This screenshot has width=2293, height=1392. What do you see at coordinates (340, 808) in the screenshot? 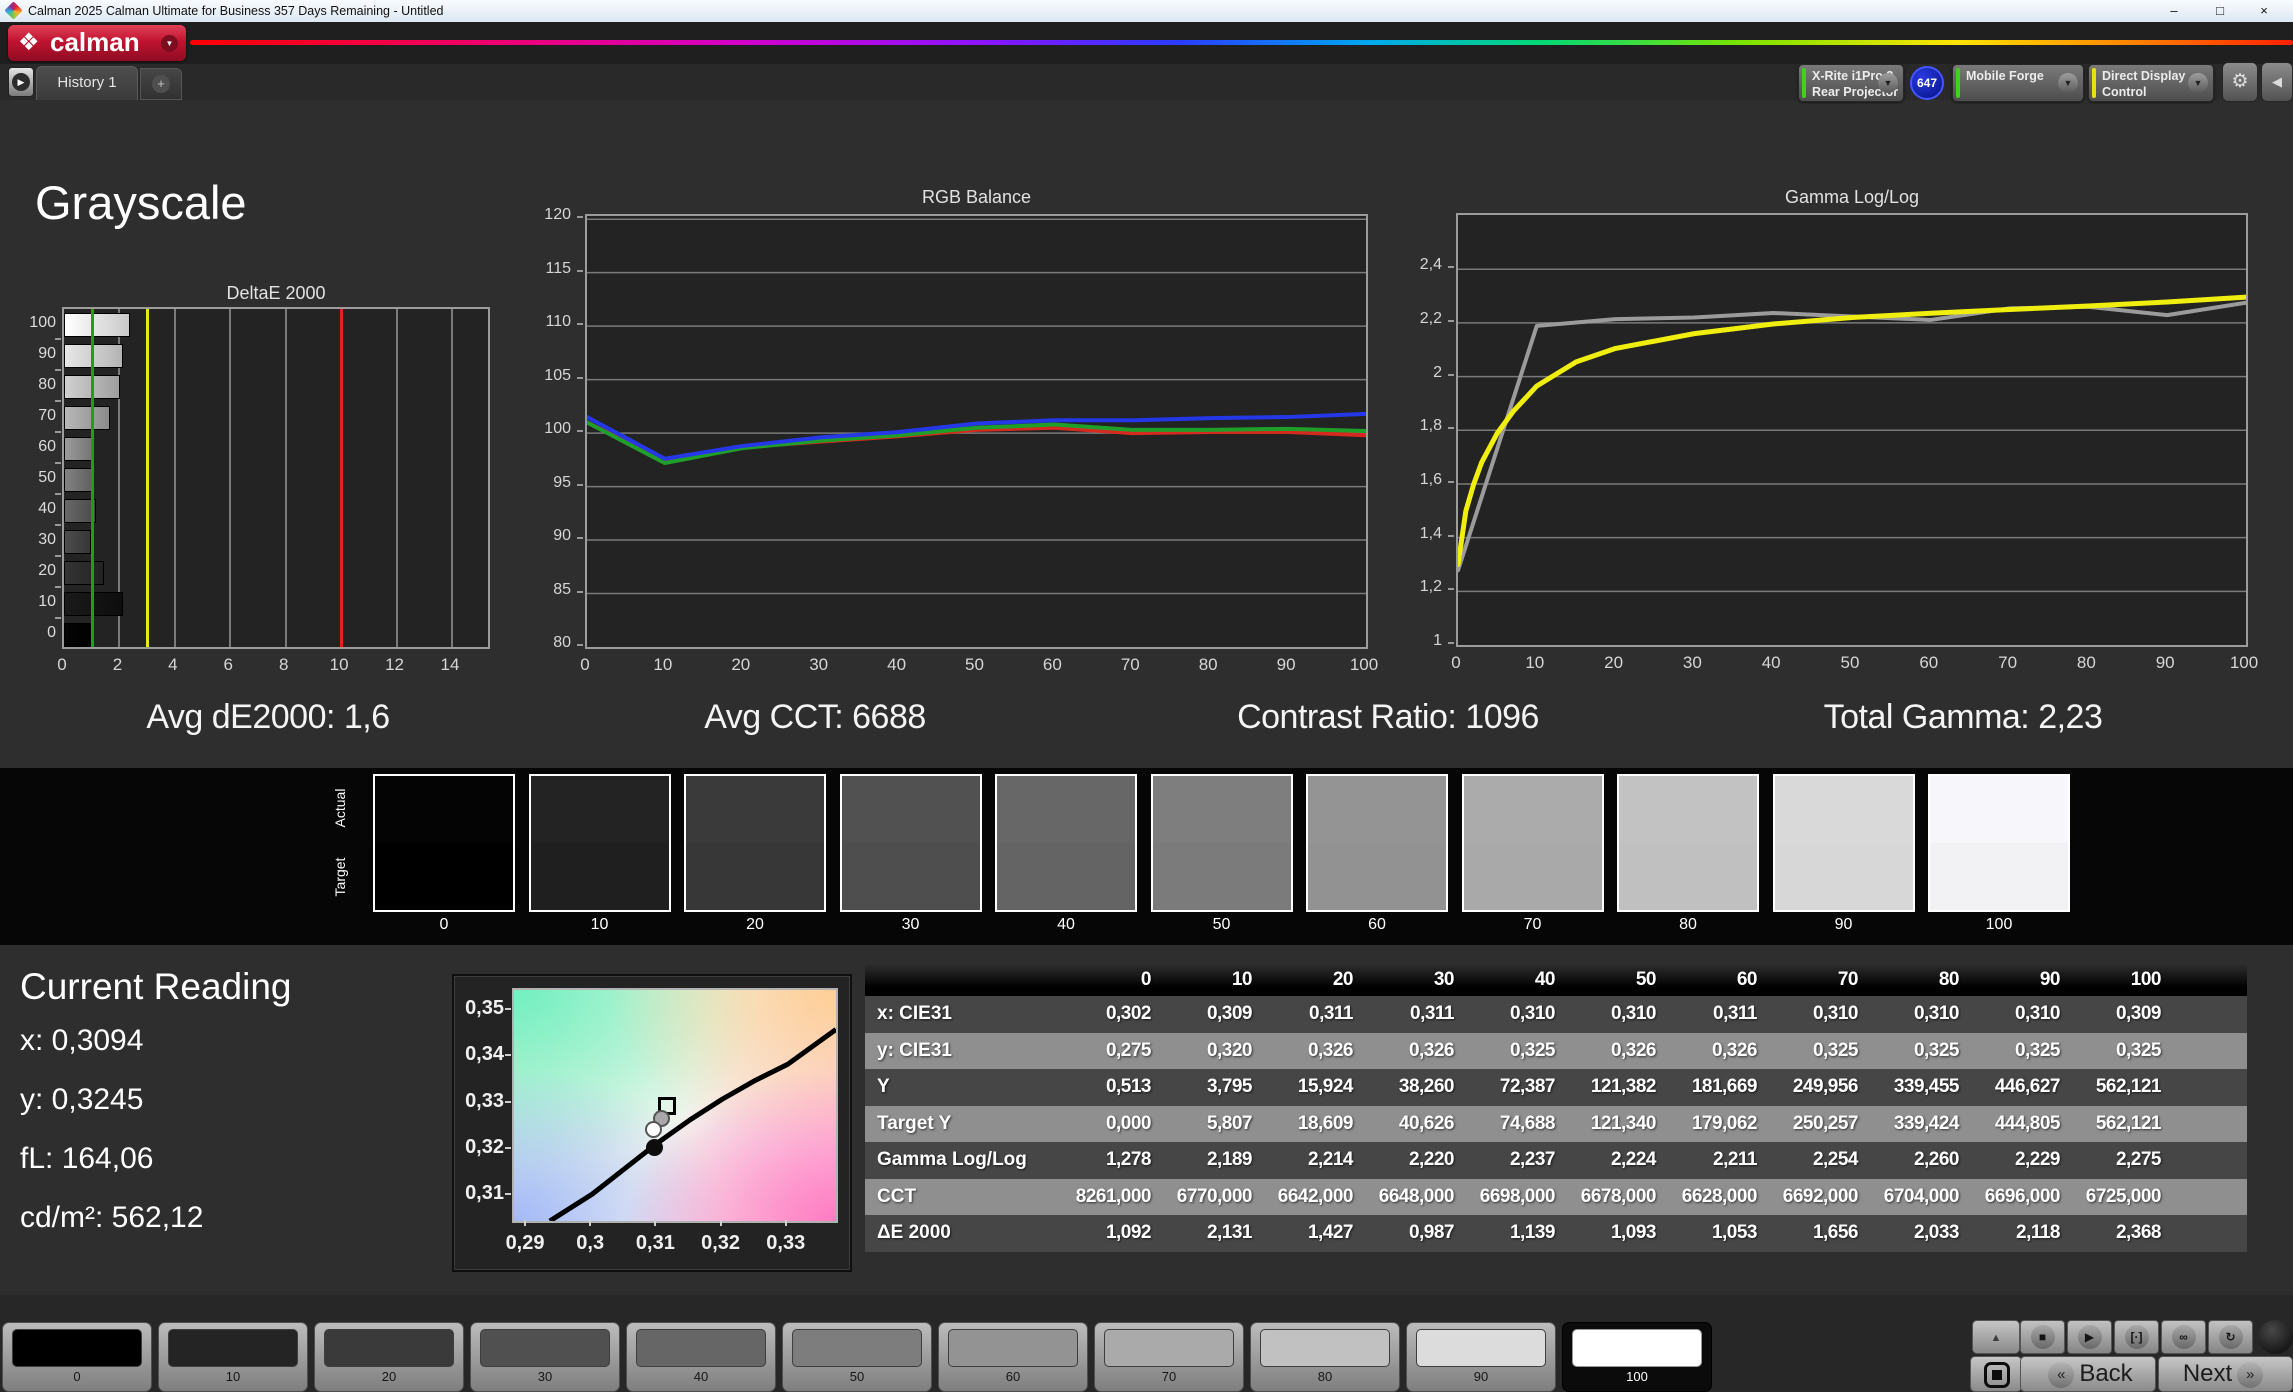
I see `actual-row-label: Actual` at bounding box center [340, 808].